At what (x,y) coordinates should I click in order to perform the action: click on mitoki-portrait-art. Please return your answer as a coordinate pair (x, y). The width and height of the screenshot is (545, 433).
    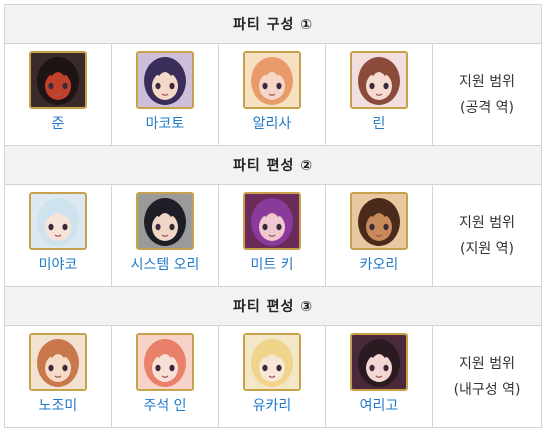
    Looking at the image, I should click on (272, 221).